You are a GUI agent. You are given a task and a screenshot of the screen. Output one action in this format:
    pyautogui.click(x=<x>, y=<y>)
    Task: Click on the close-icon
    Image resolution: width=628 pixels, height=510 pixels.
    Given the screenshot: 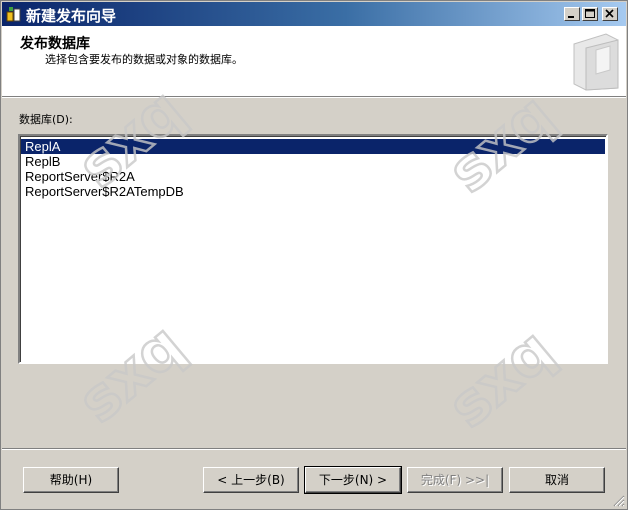 What is the action you would take?
    pyautogui.click(x=609, y=13)
    